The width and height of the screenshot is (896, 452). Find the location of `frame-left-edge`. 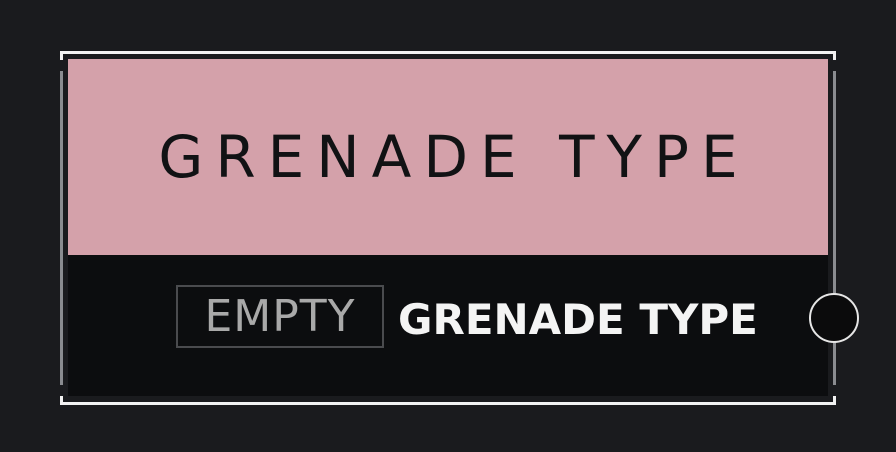

frame-left-edge is located at coordinates (61, 228).